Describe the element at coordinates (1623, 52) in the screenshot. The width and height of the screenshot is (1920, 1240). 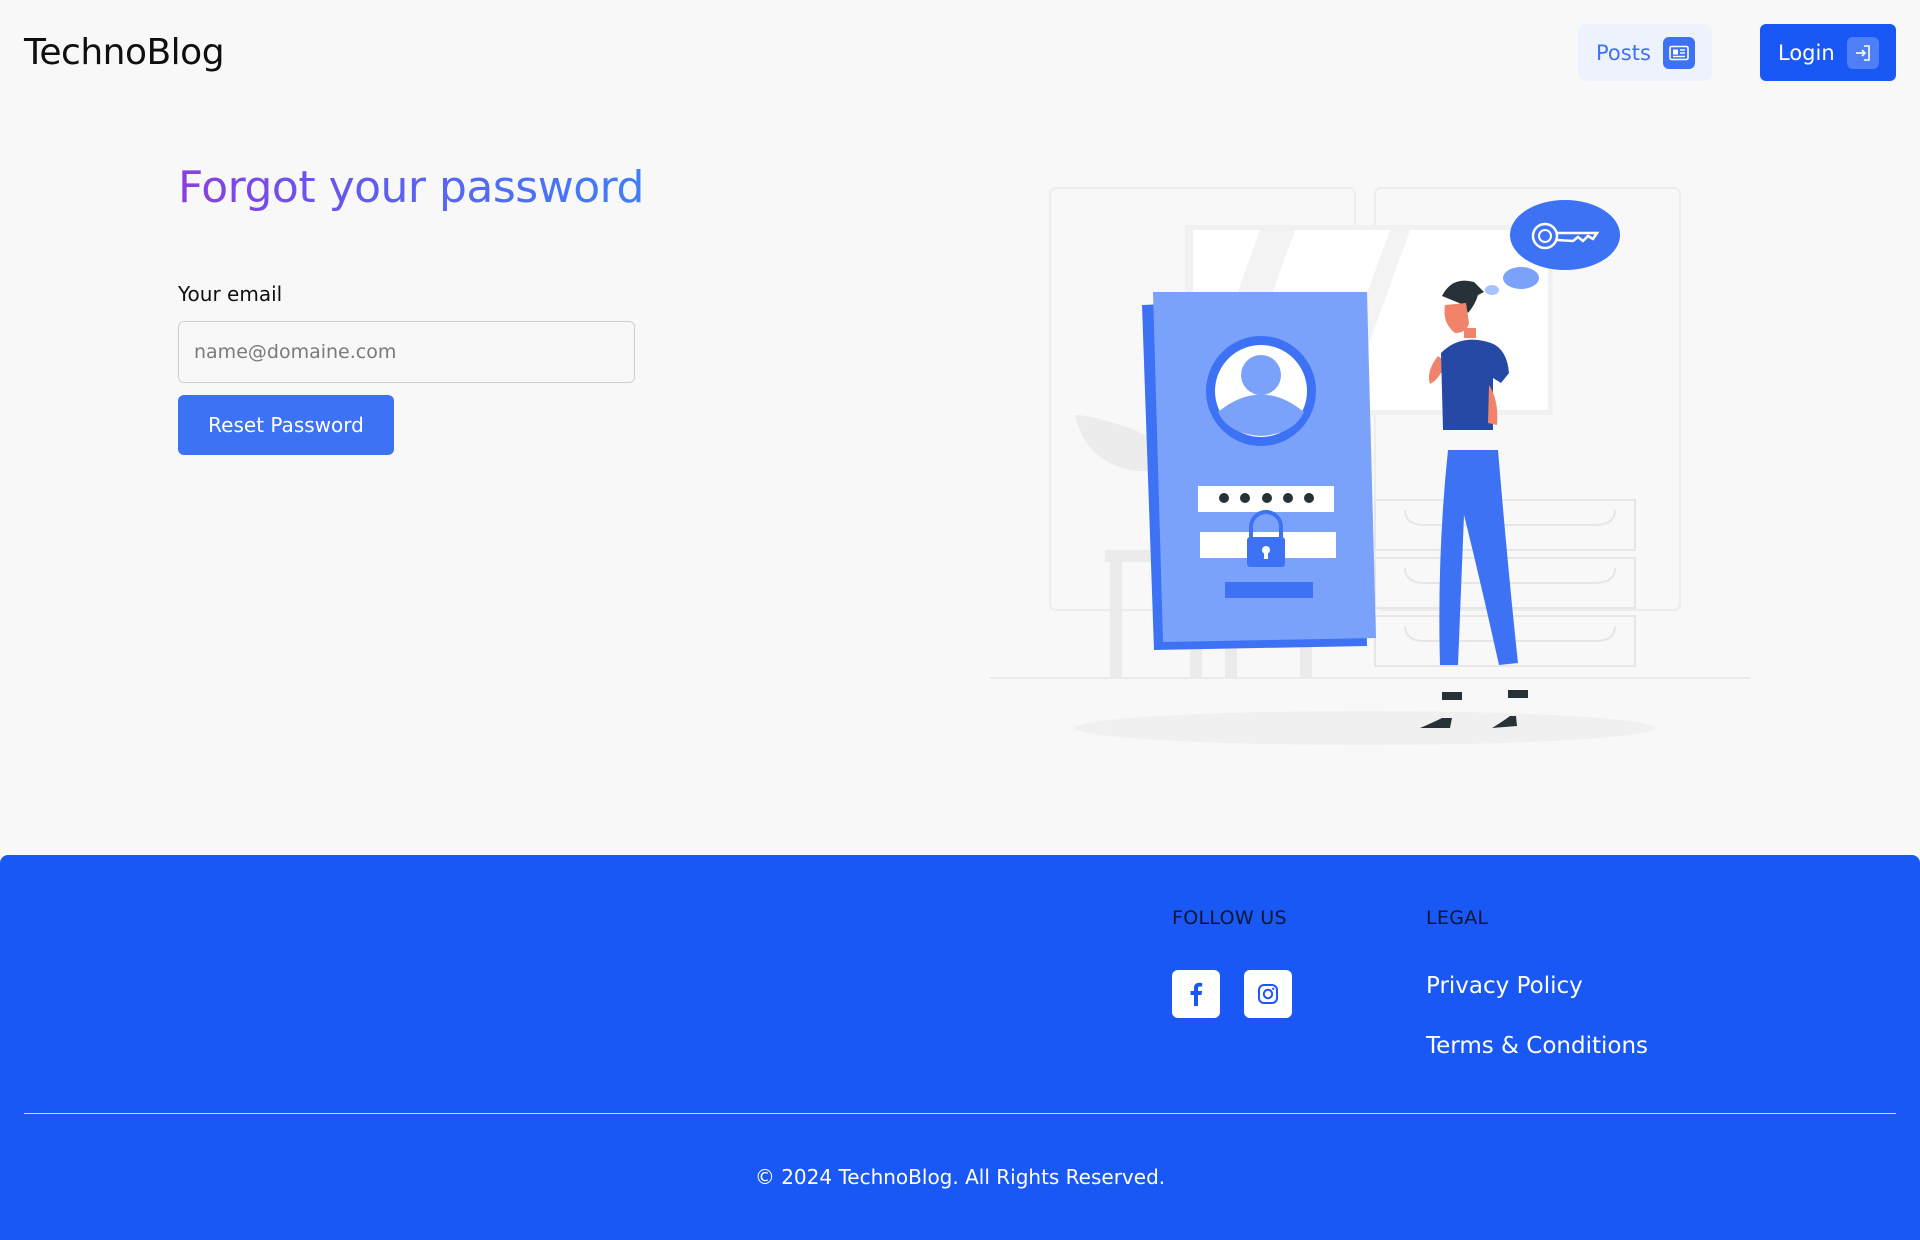
I see `nav-posts-label: Posts` at that location.